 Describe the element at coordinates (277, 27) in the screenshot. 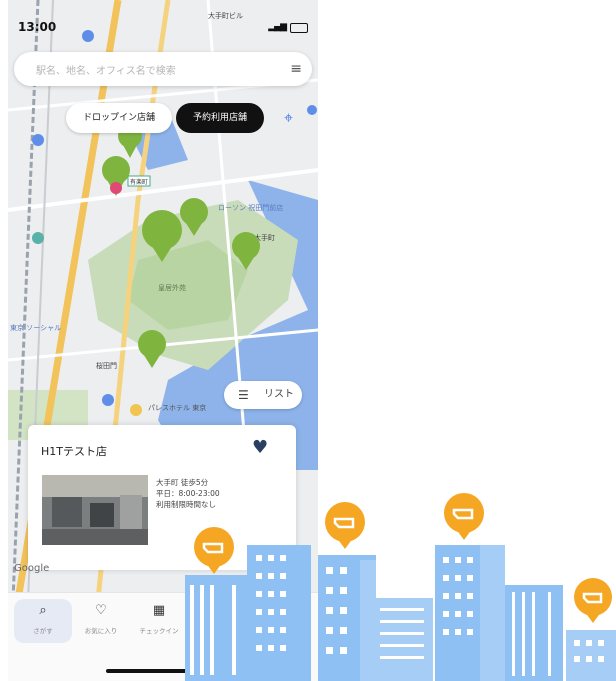

I see `signal-icon: ▂▄▆` at that location.